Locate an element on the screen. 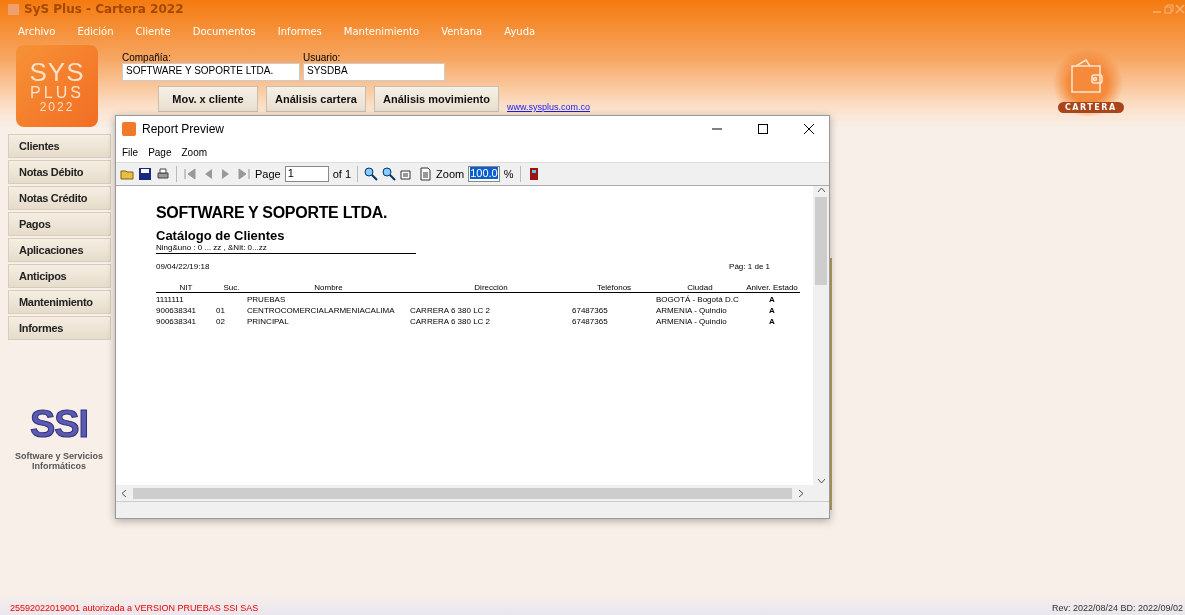  column-header: Ciudad is located at coordinates (700, 288).